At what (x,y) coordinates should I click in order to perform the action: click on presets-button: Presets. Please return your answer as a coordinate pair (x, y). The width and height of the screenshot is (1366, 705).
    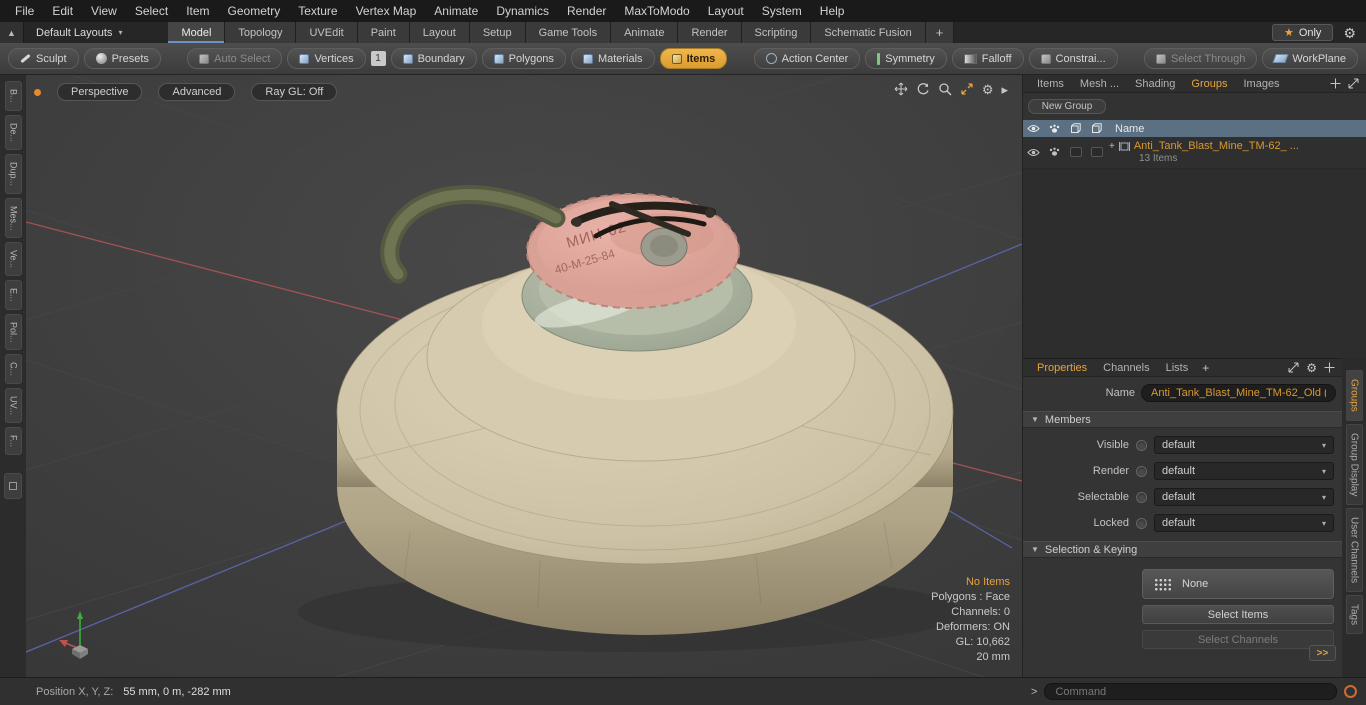
    Looking at the image, I should click on (122, 58).